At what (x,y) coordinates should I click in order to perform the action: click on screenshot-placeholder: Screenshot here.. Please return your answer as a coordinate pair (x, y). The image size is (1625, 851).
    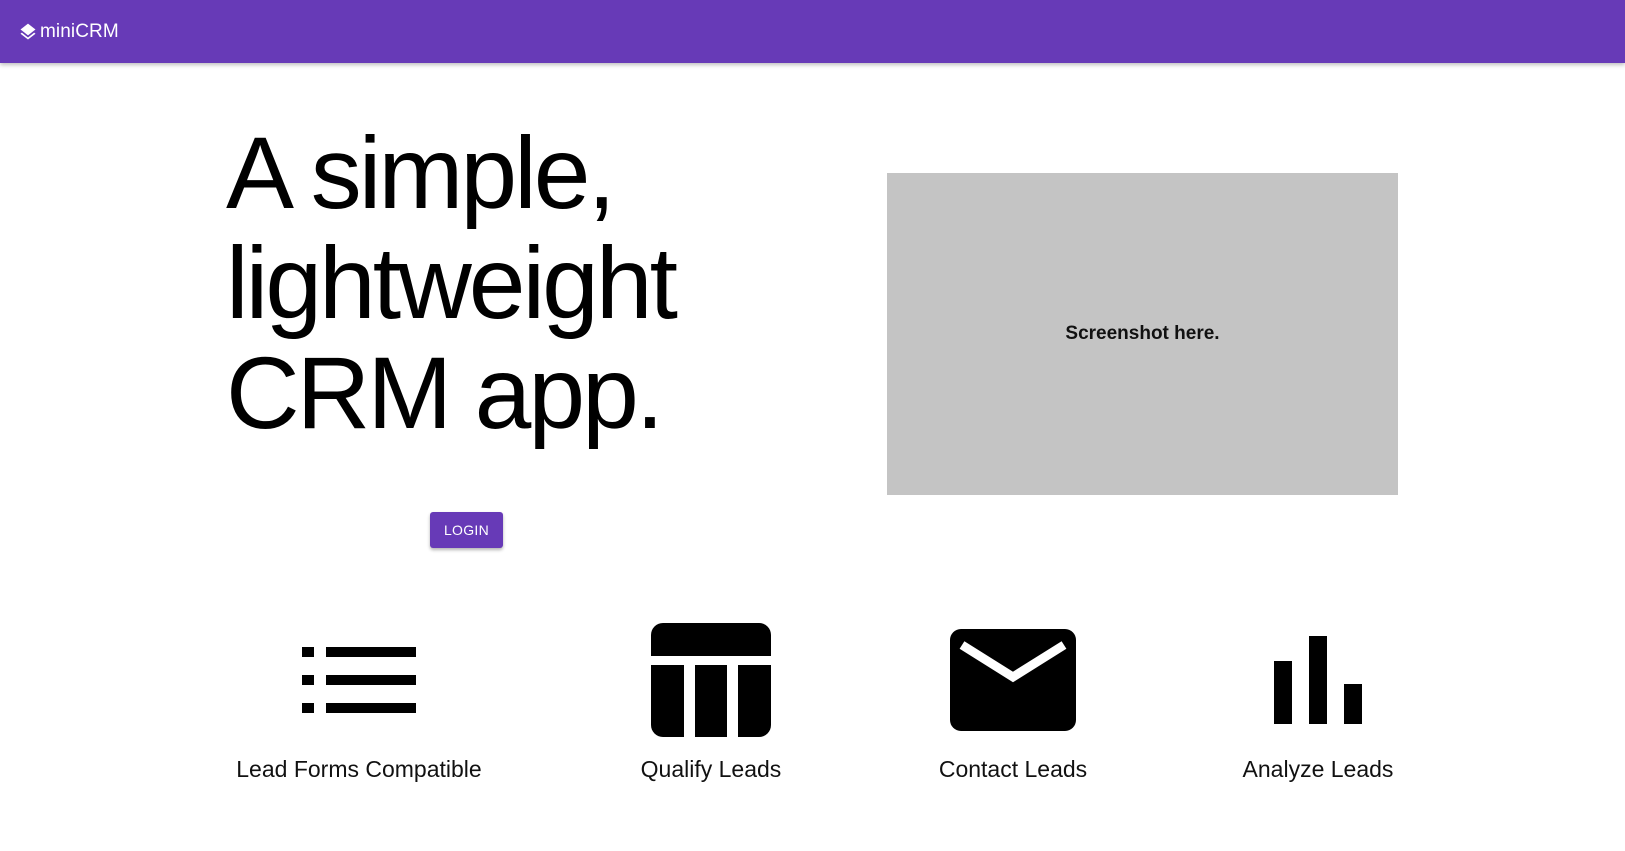
    Looking at the image, I should click on (1142, 334).